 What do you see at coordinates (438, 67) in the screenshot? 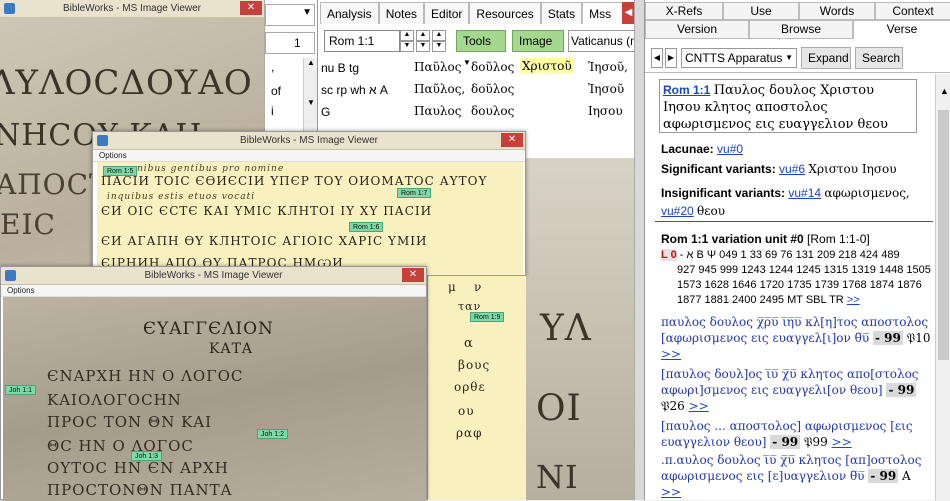
I see `row-word: Παῦλος` at bounding box center [438, 67].